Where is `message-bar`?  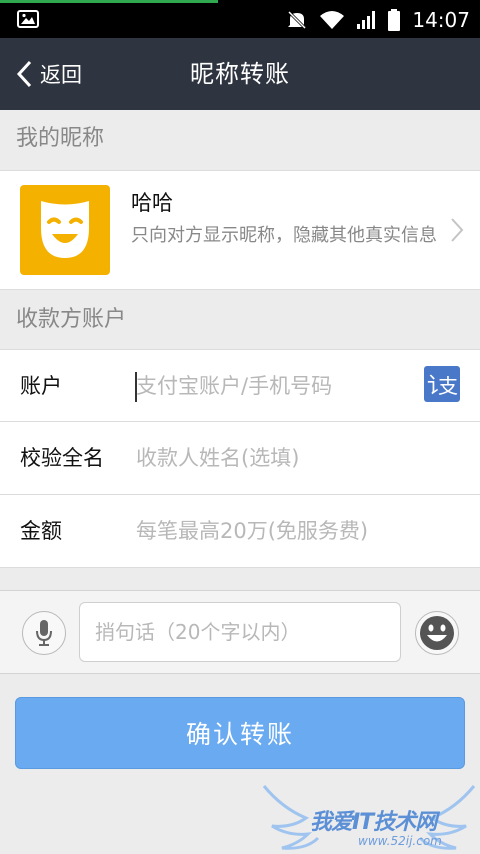 message-bar is located at coordinates (240, 632).